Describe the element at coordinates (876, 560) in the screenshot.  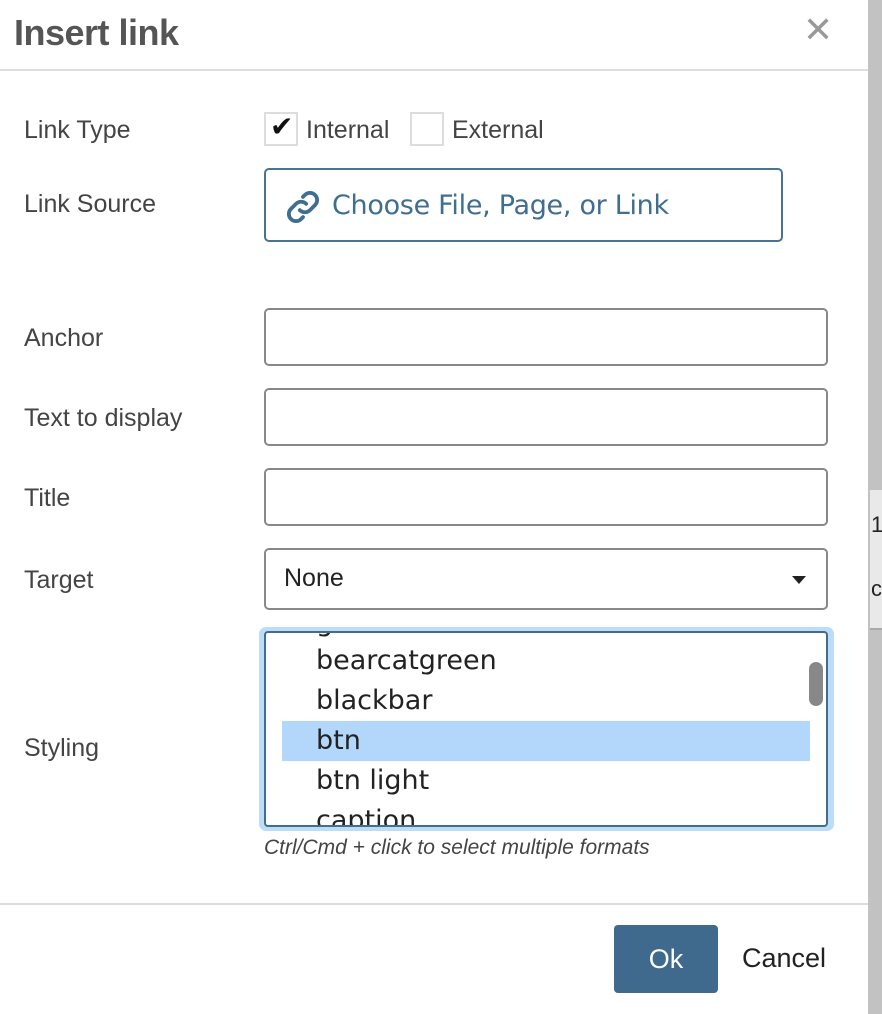
I see `background-panel` at that location.